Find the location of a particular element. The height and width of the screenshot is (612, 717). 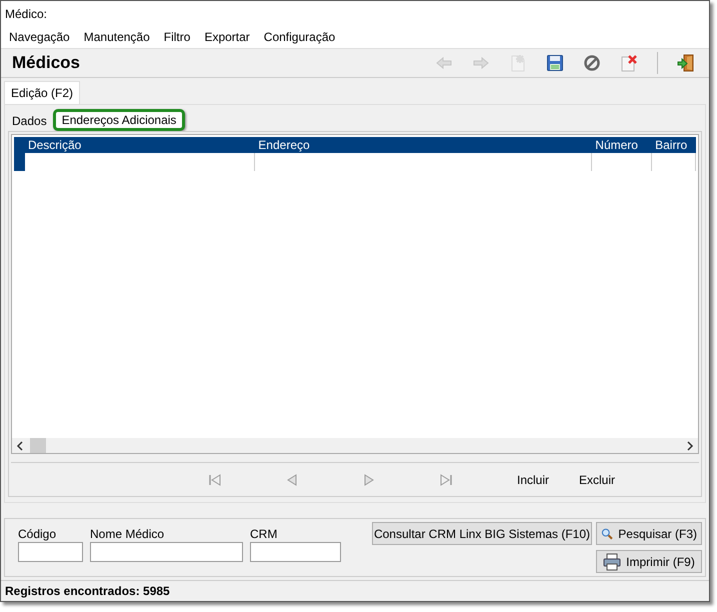

query-button: Consultar CRM Linx BIG Sistemas (F10) is located at coordinates (482, 533).